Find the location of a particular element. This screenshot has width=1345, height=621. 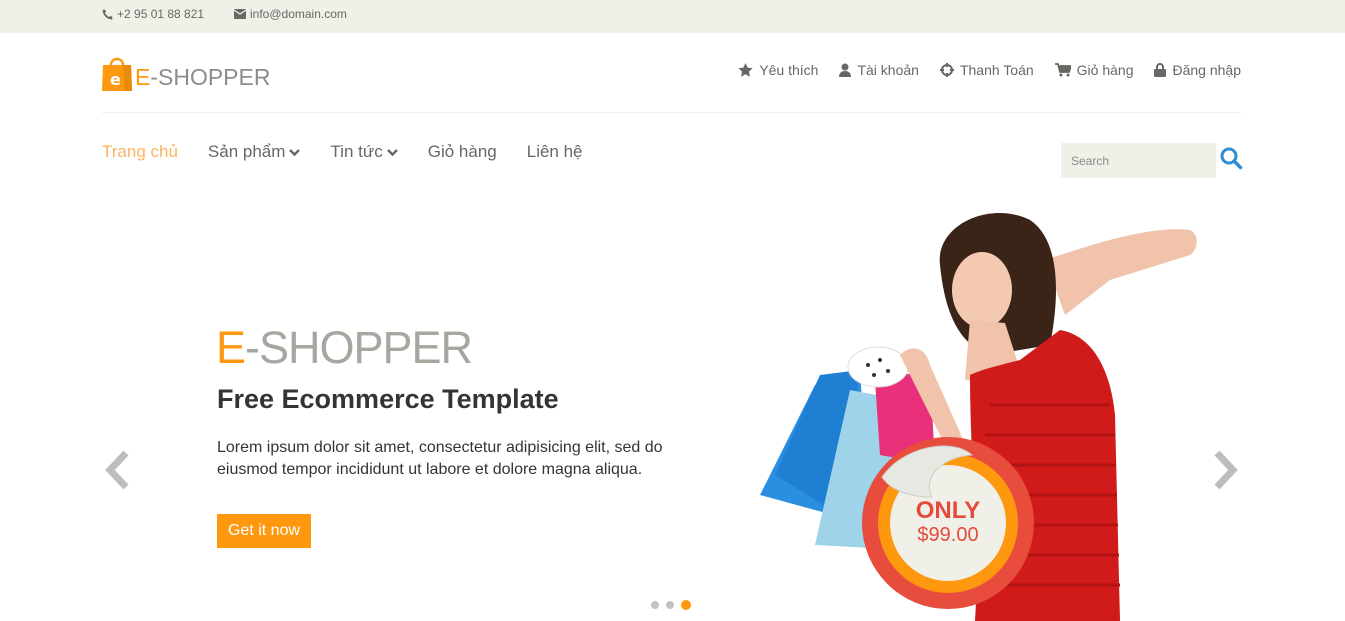

site-logo: e E-SHOPPER is located at coordinates (185, 73).